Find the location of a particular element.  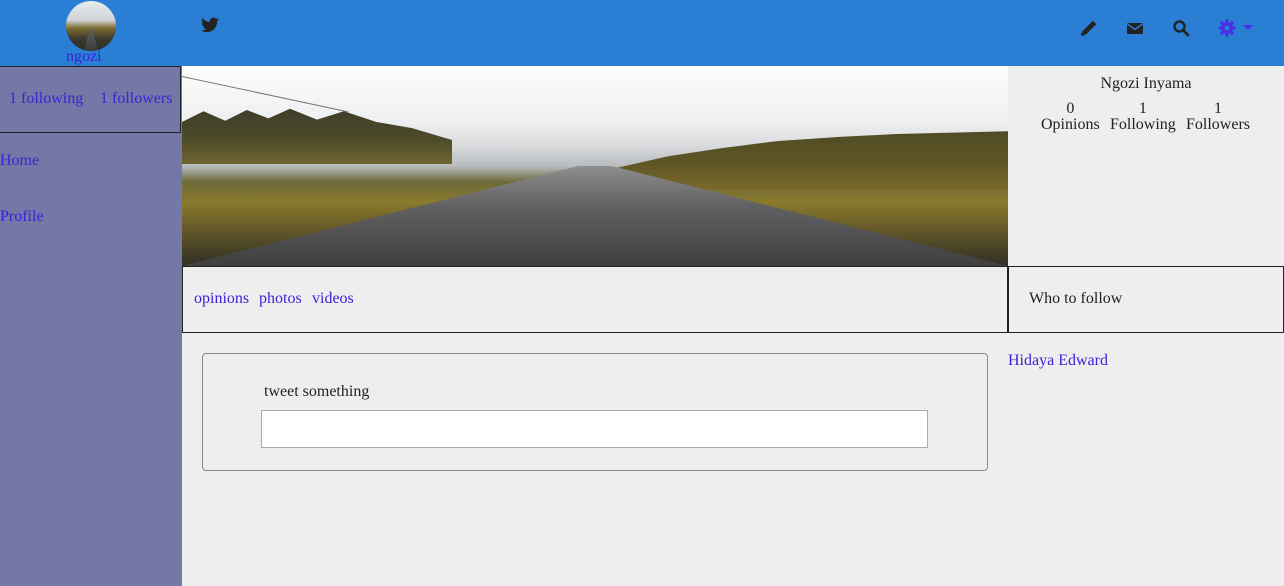

stat-label: Followers is located at coordinates (1218, 124).